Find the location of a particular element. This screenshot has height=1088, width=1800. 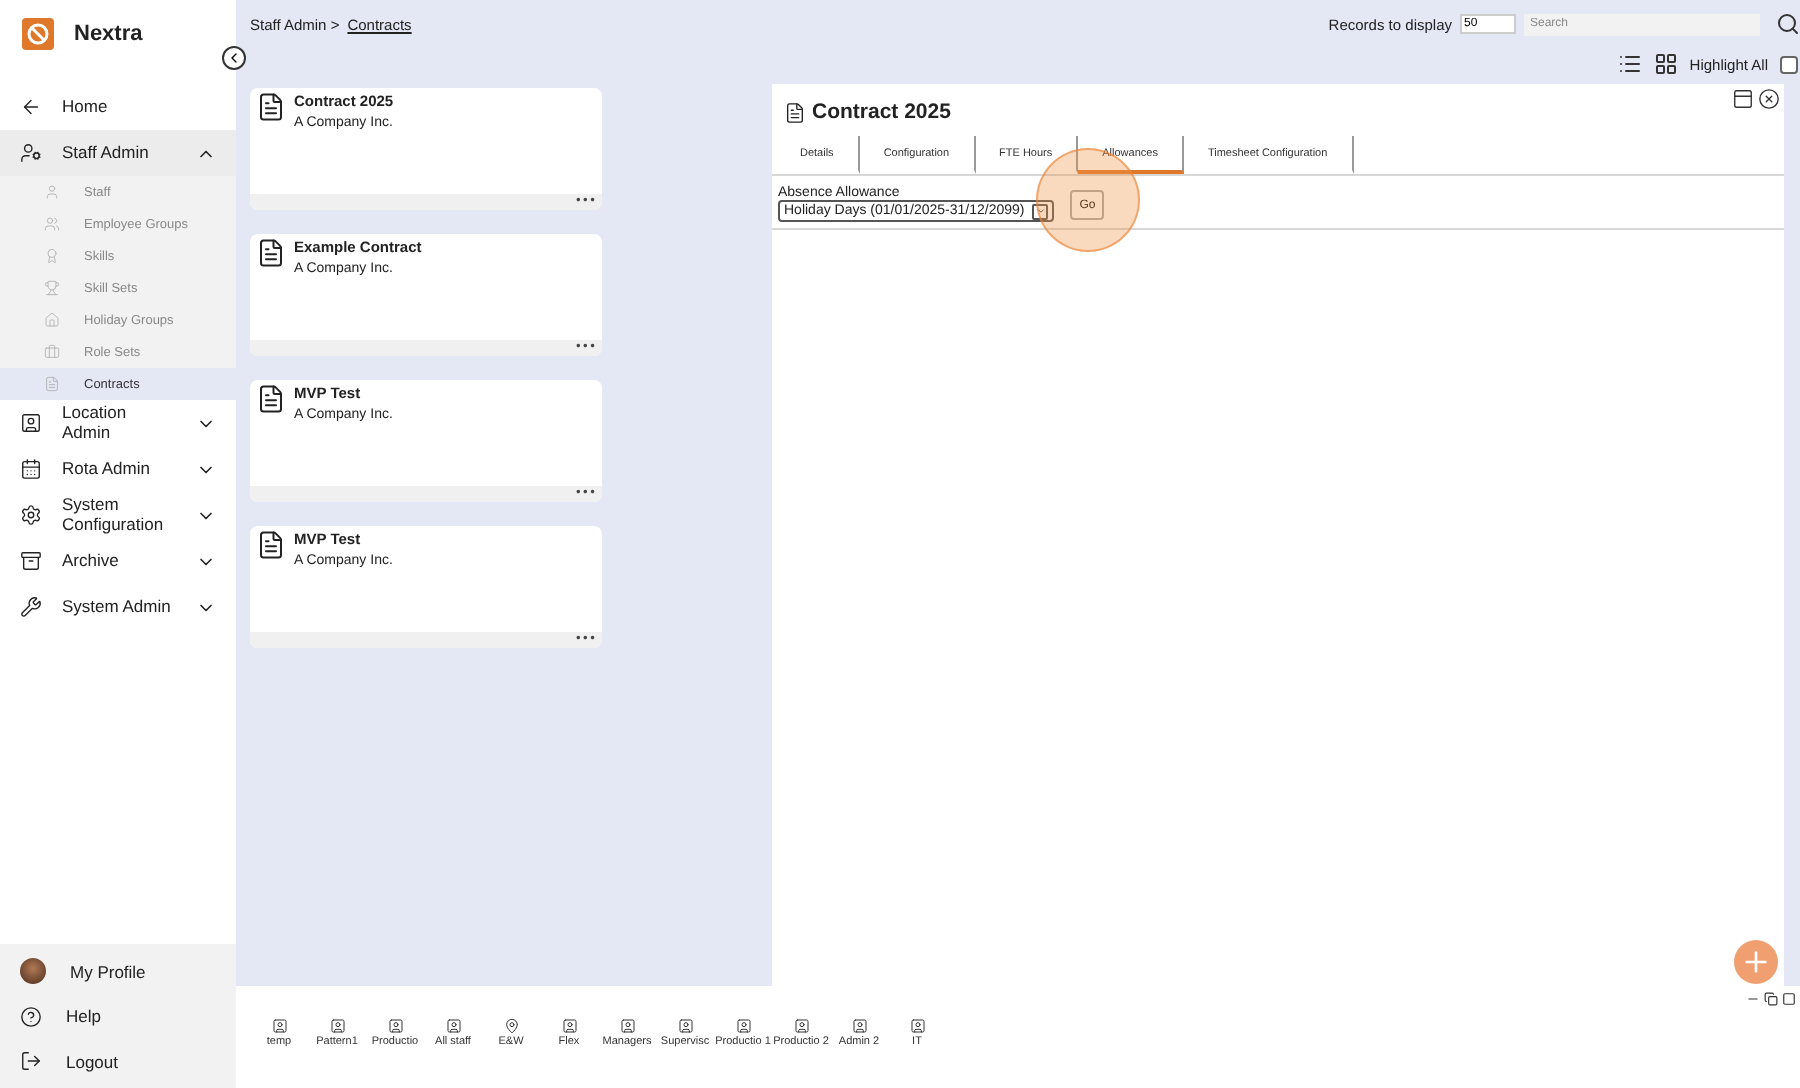

house-icon is located at coordinates (52, 320).